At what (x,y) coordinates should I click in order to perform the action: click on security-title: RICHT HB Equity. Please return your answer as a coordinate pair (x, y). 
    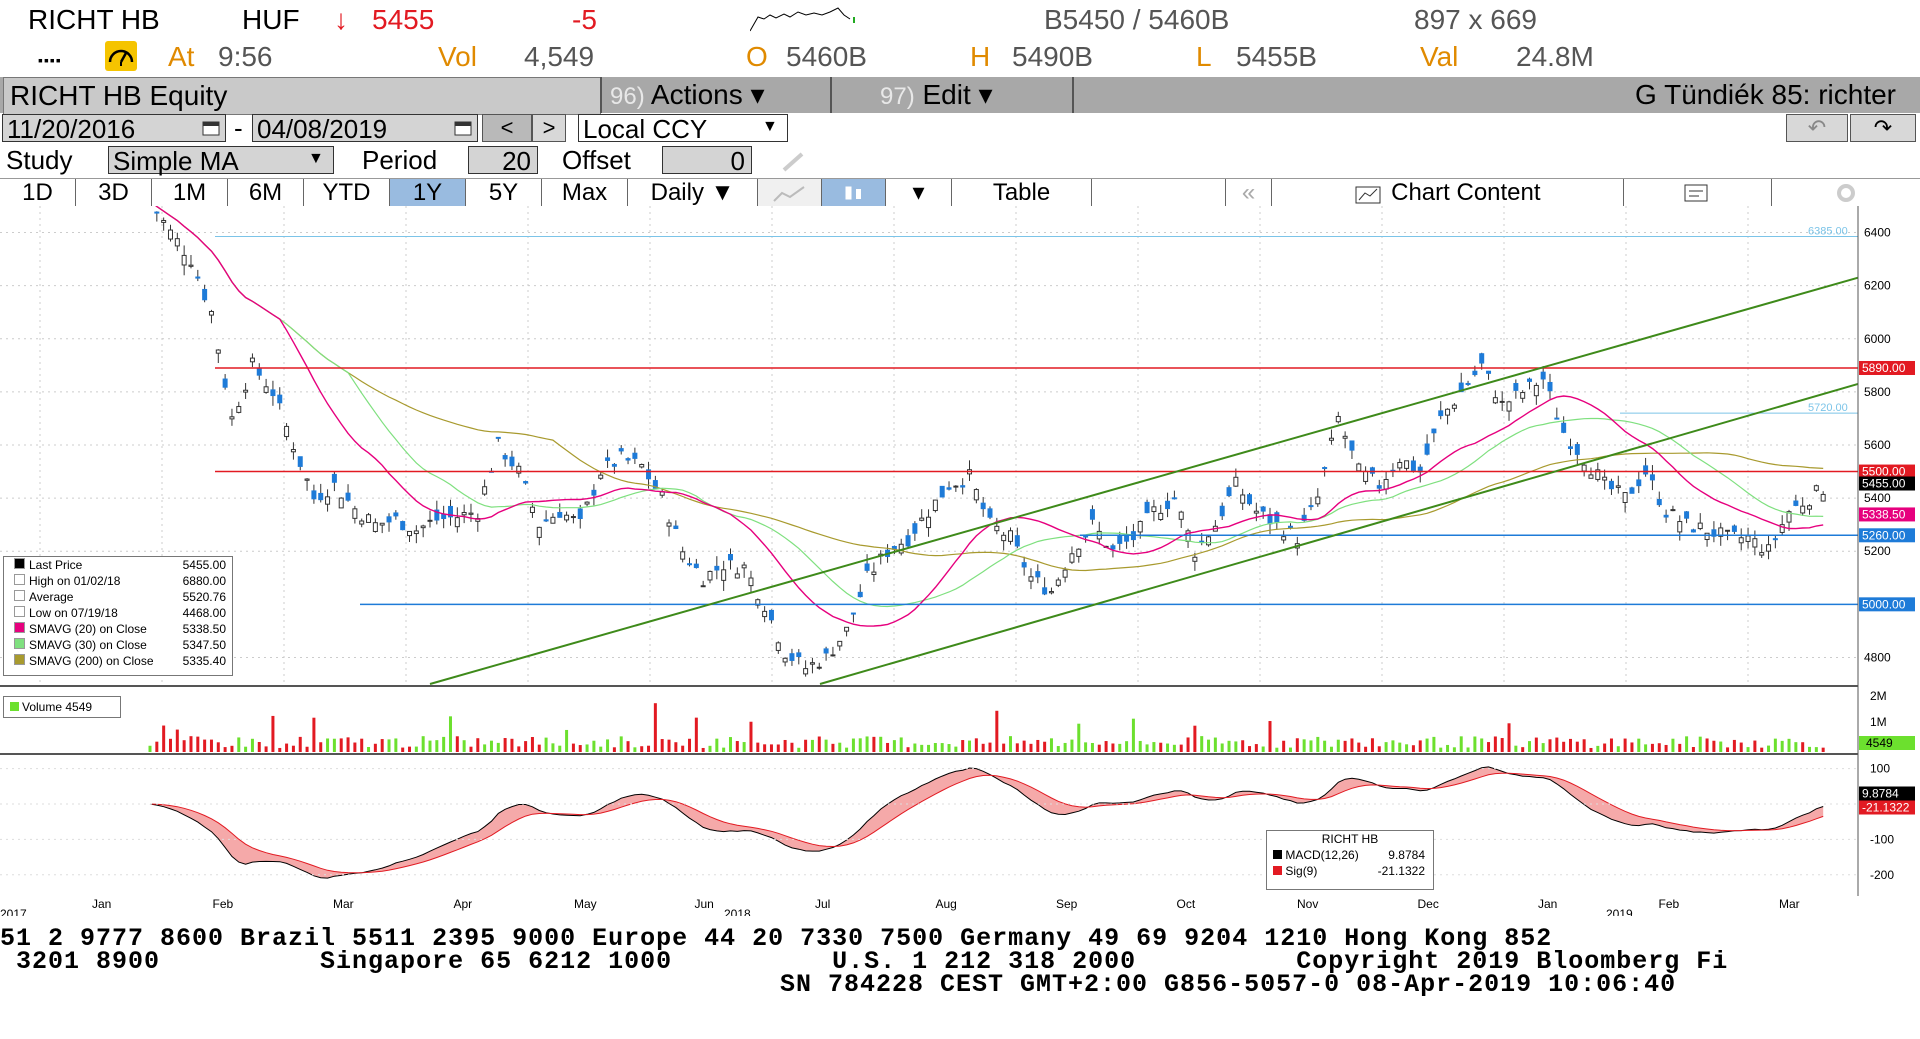
    Looking at the image, I should click on (302, 96).